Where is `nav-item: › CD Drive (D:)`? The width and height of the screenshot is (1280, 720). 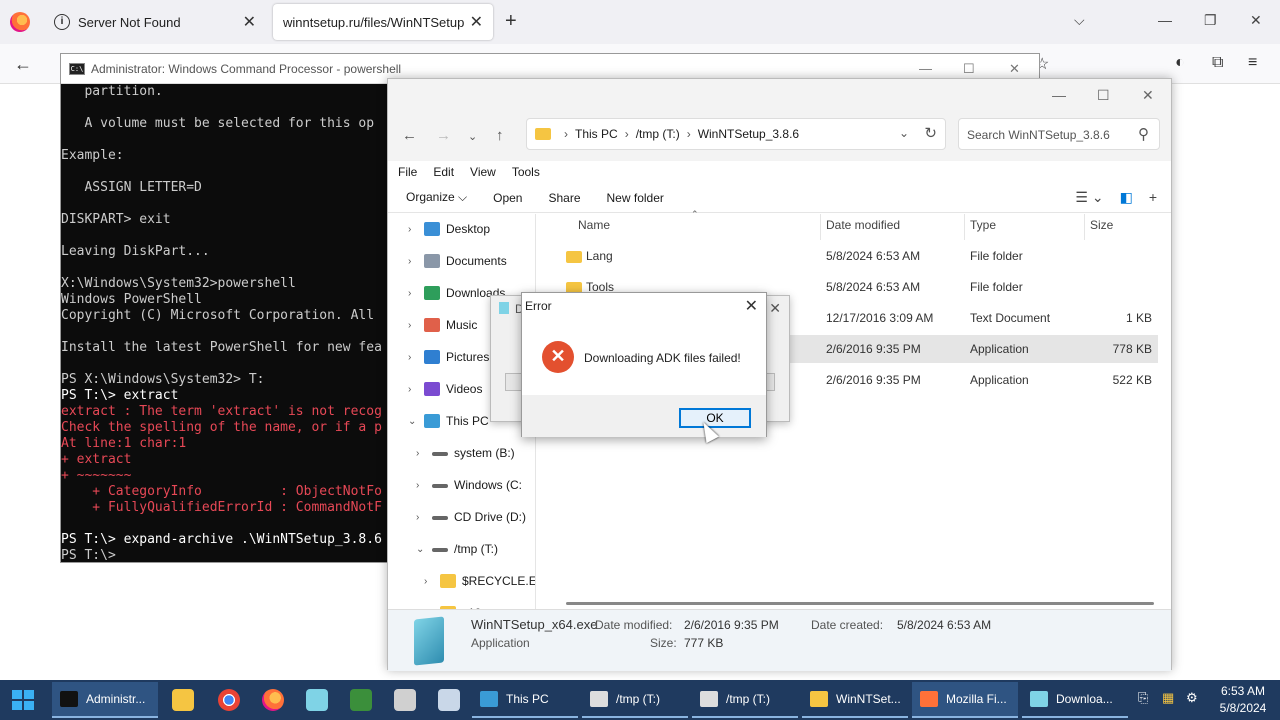
nav-item: › CD Drive (D:) is located at coordinates (471, 517).